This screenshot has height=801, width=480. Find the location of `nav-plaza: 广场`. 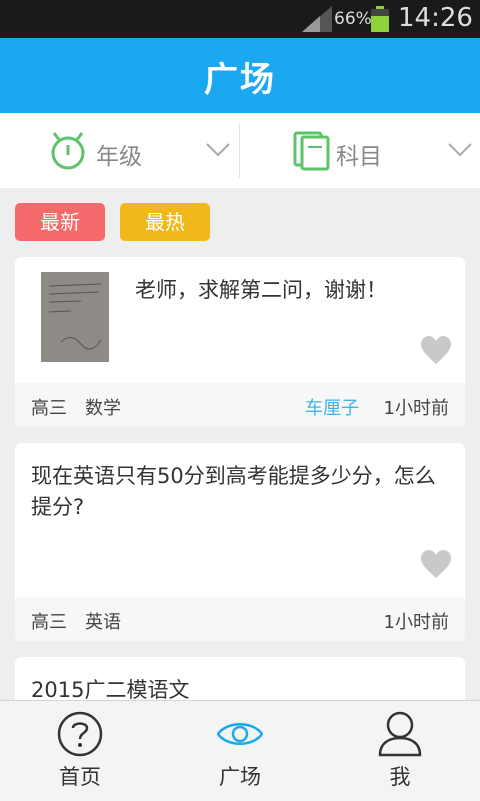

nav-plaza: 广场 is located at coordinates (240, 751).